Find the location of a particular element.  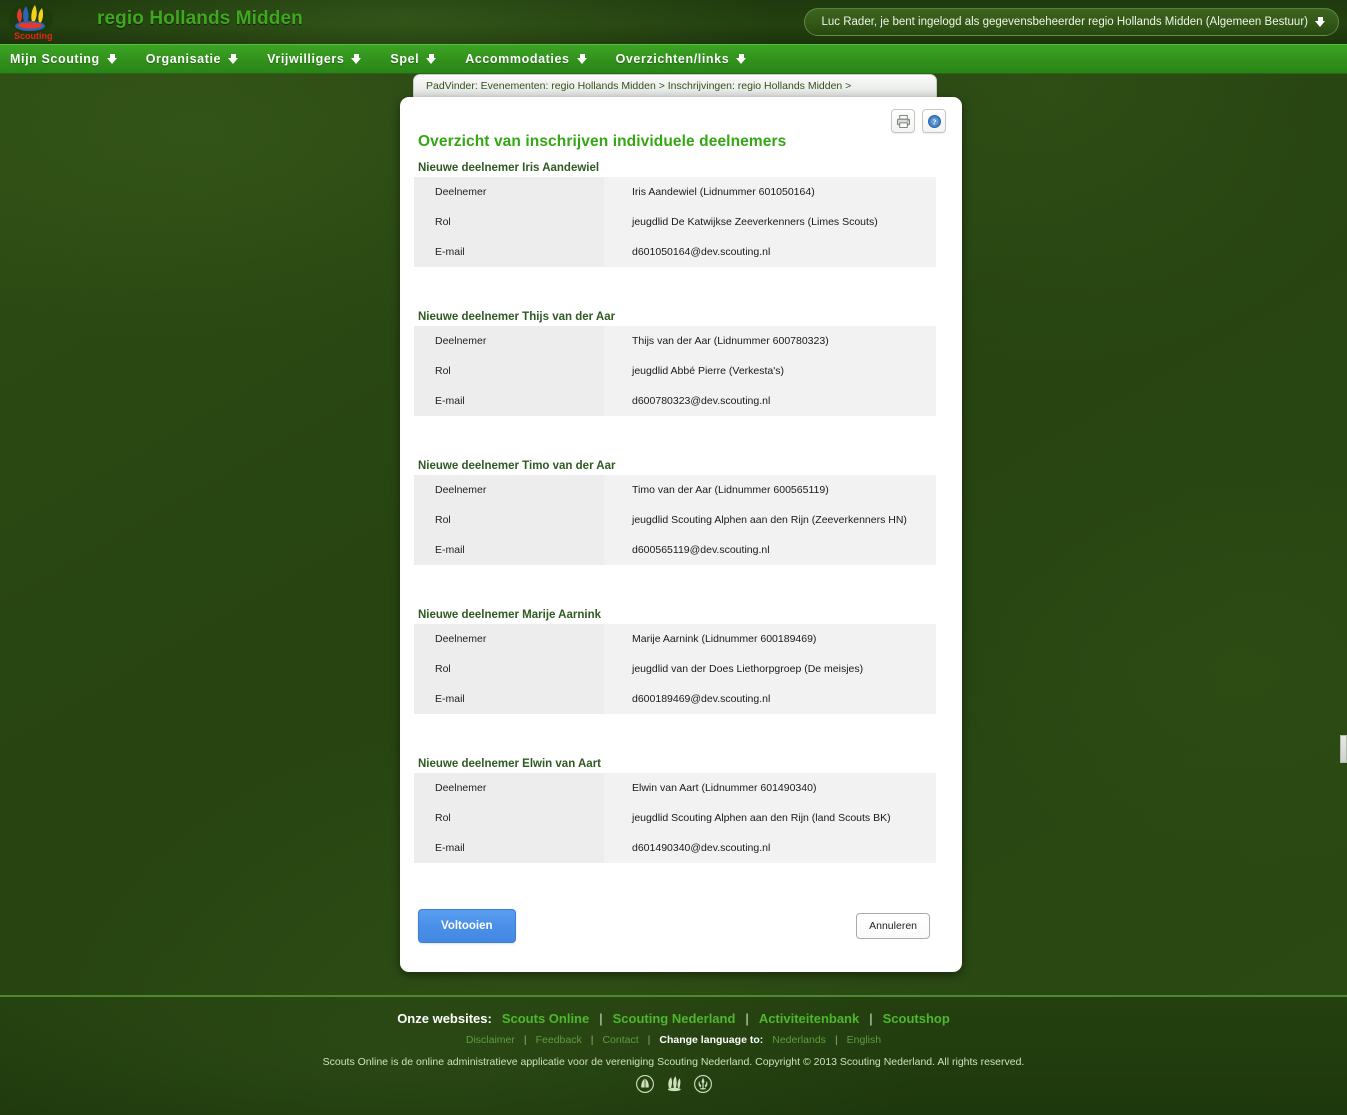

nav-item-mijn-scouting: Mijn Scouting is located at coordinates (72, 59).